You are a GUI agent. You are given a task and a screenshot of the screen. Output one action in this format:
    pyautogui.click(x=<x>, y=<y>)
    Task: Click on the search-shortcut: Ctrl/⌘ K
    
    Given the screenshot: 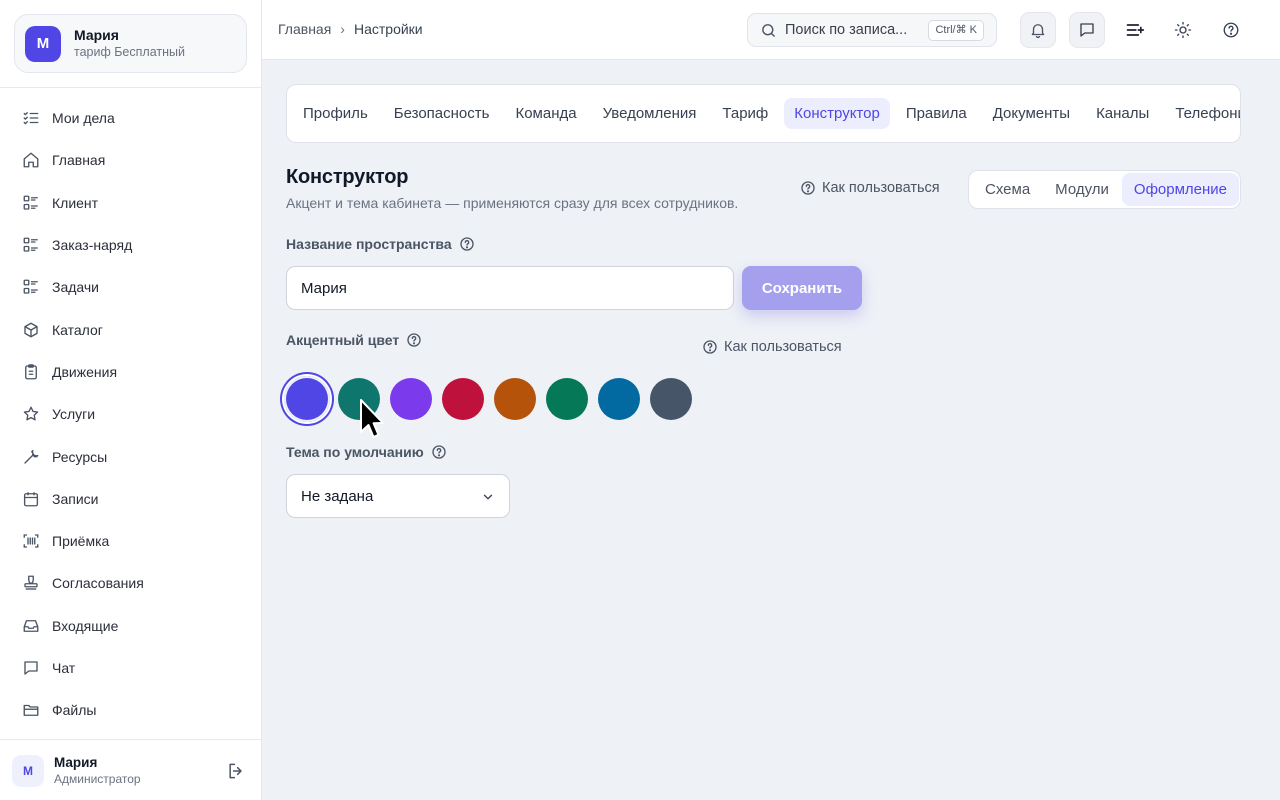 What is the action you would take?
    pyautogui.click(x=956, y=30)
    